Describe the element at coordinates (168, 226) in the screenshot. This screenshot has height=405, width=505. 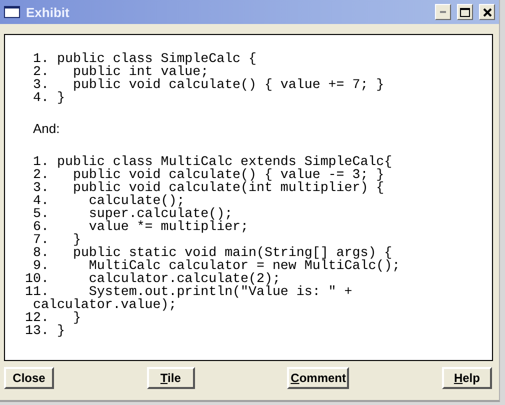
I see `code-line: value *= multiplier;` at that location.